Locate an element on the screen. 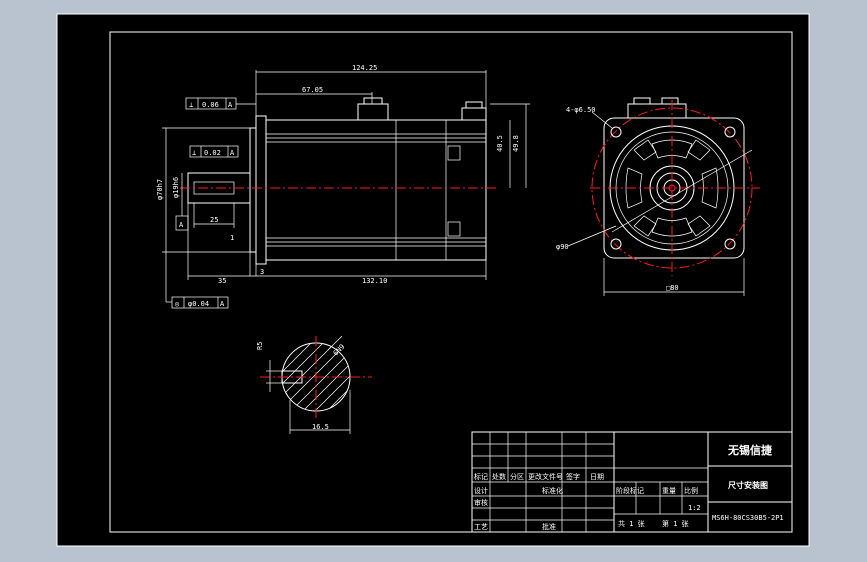  tb-scale: 1:2 is located at coordinates (694, 508).